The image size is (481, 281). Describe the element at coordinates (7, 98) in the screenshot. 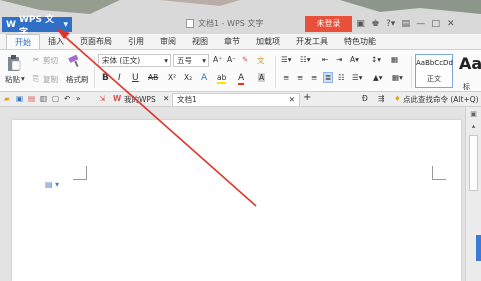

I see `open-folder-icon: ▰` at that location.